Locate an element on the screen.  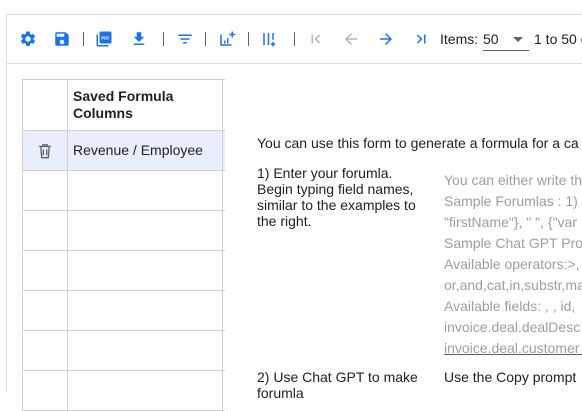
table-row: Revenue / Employee is located at coordinates (124, 151).